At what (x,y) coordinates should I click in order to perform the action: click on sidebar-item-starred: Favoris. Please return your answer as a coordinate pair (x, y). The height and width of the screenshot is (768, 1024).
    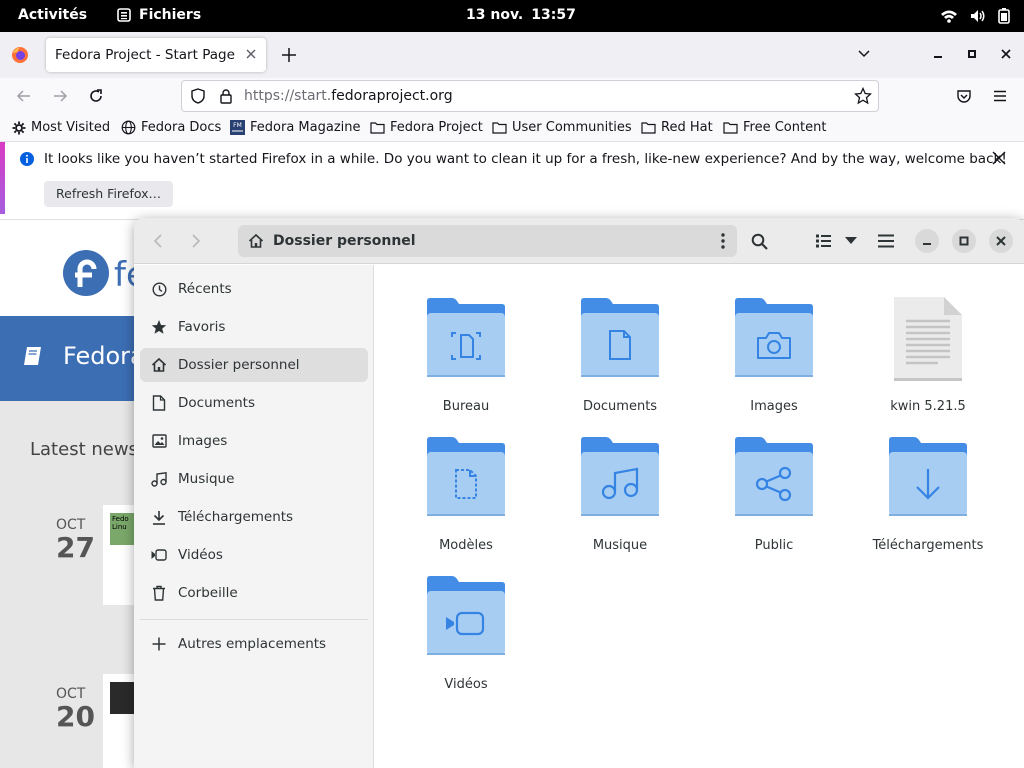
    Looking at the image, I should click on (254, 327).